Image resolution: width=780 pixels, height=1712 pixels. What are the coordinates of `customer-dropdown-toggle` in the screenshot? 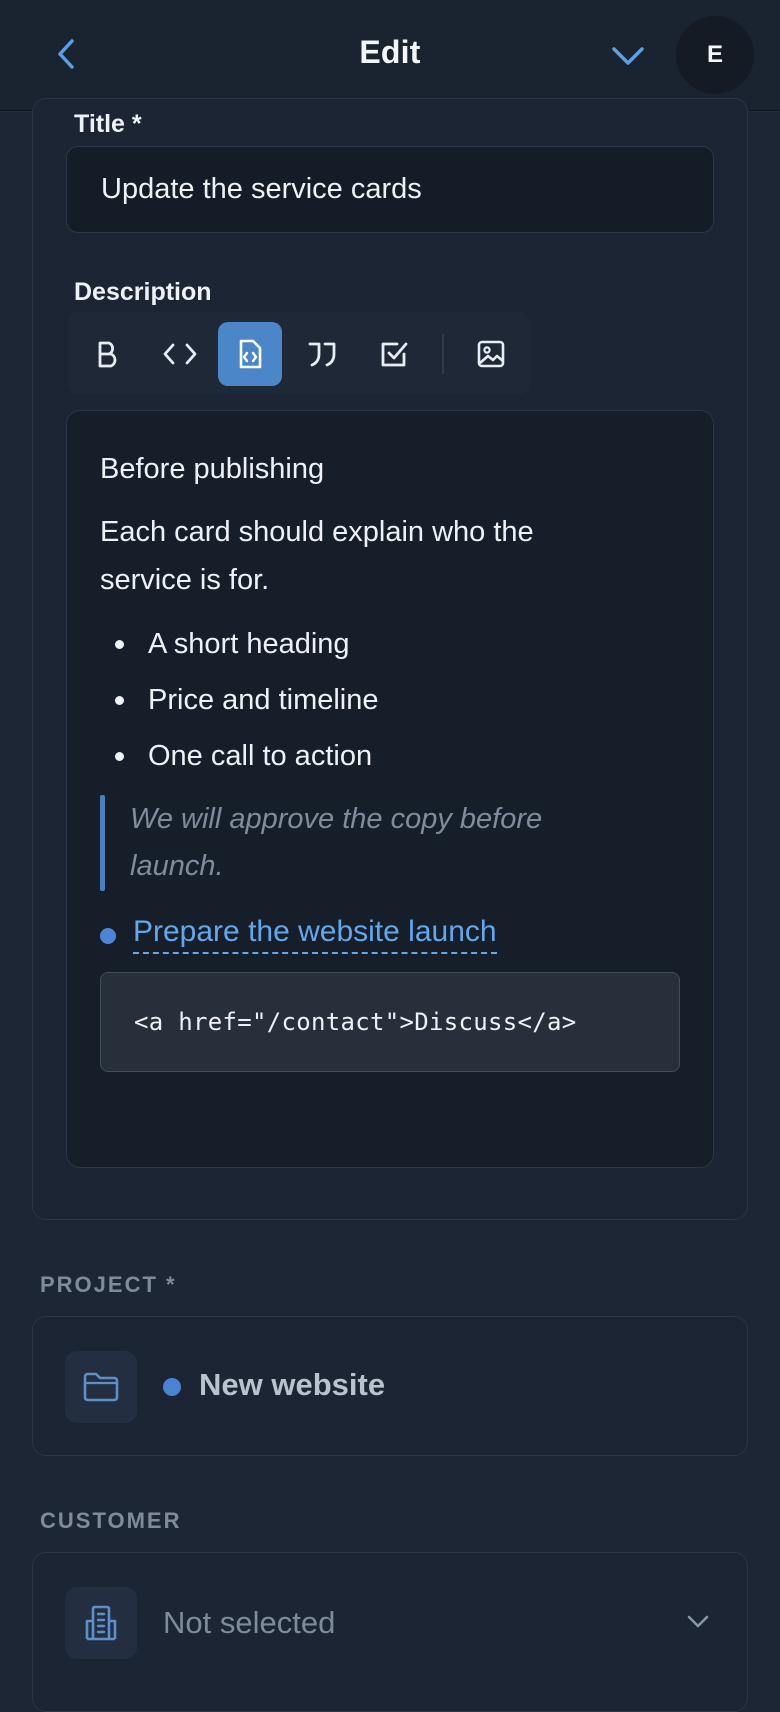 It's located at (698, 1622).